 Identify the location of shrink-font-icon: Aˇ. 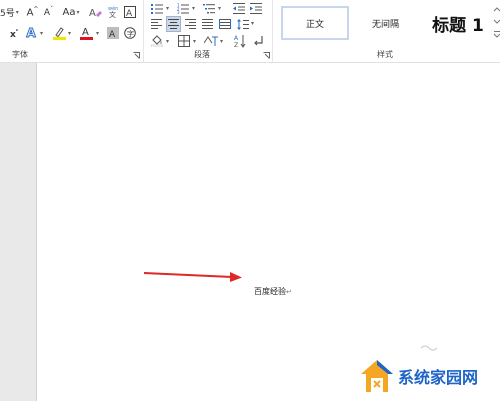
(48, 12).